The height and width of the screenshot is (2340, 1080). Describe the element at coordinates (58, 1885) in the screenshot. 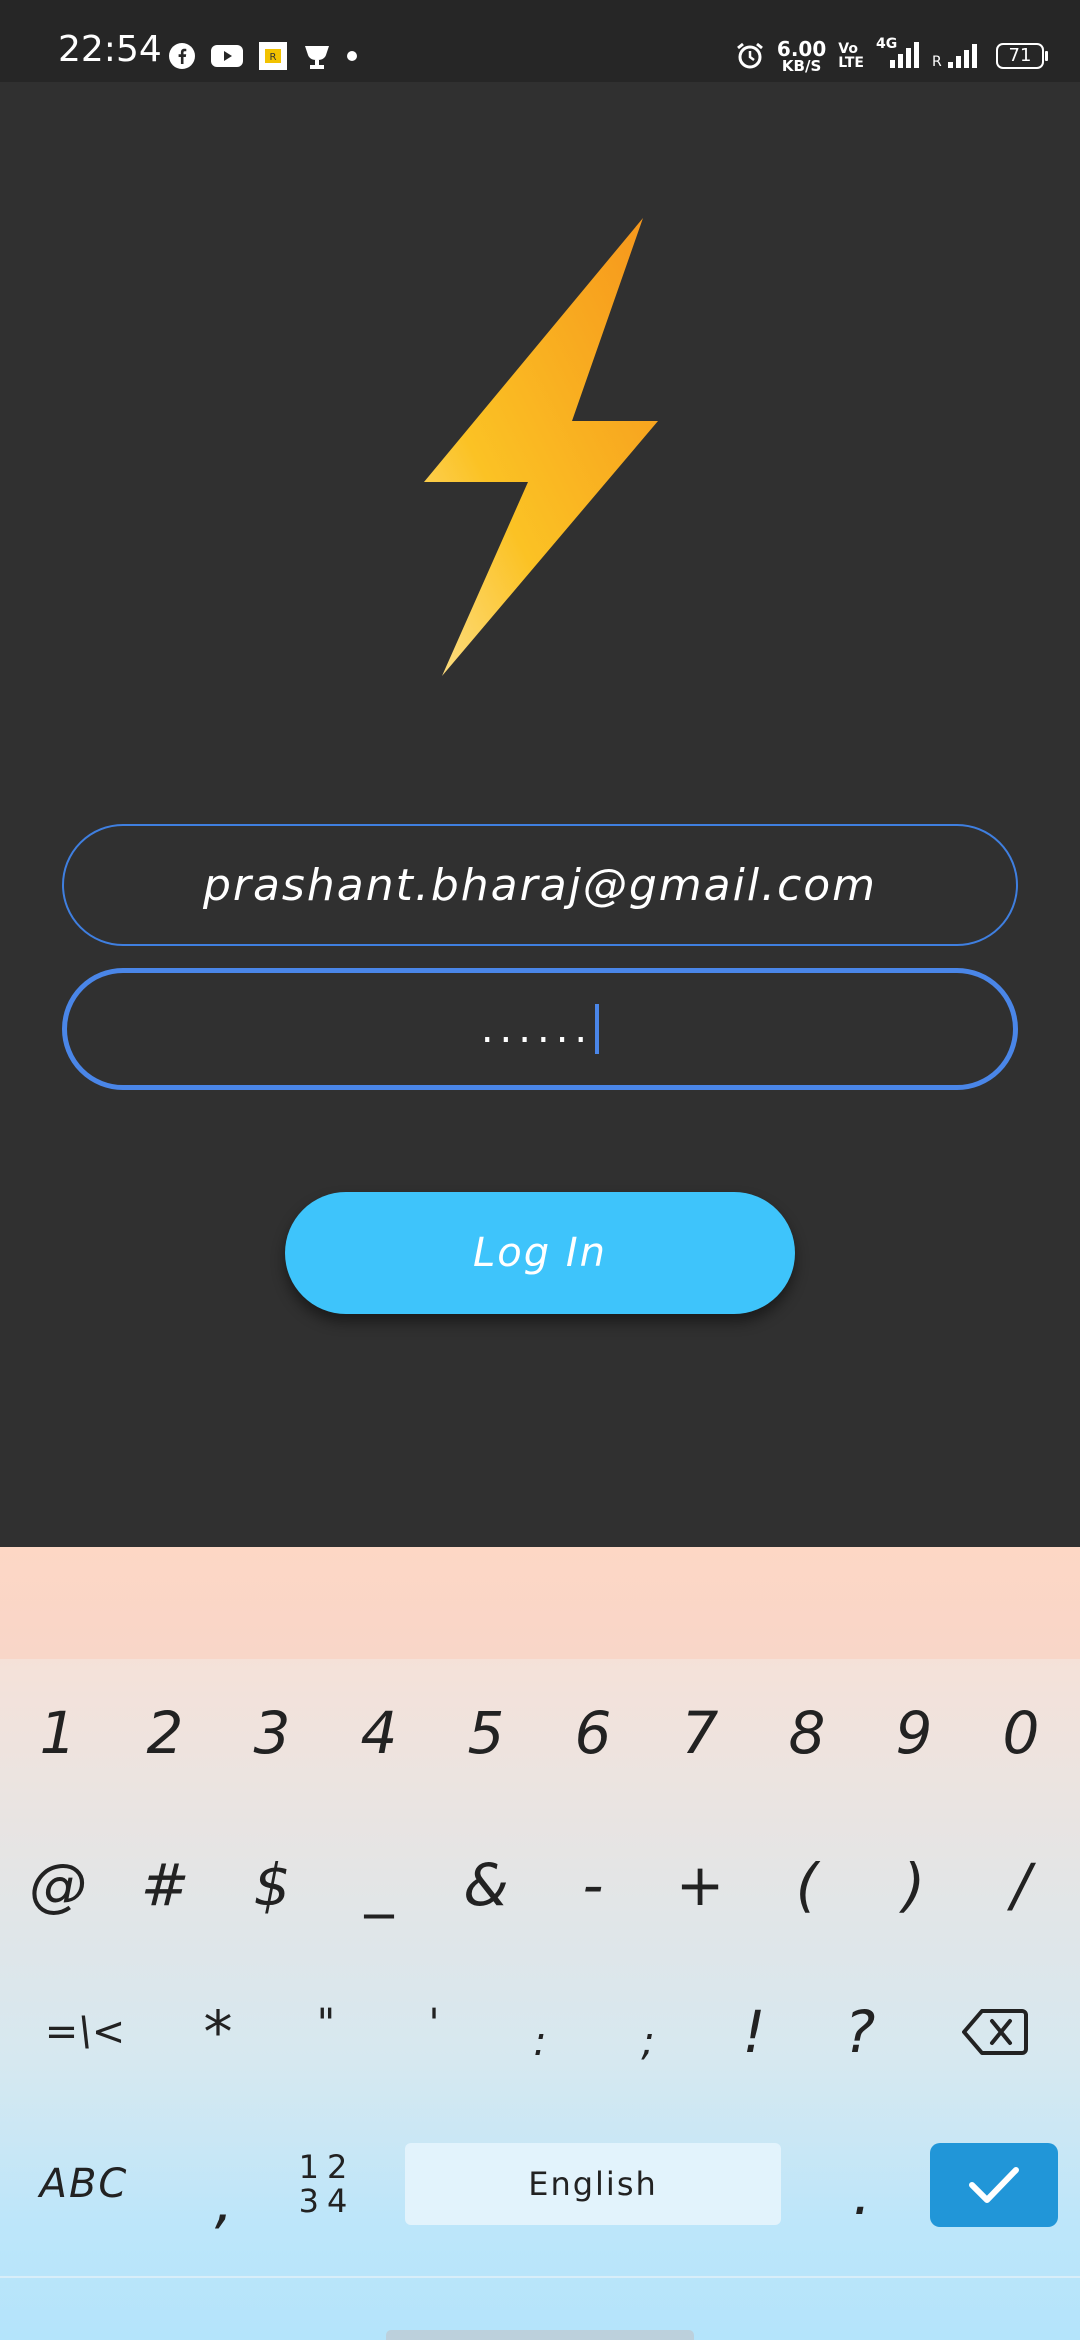

I see `key-at: @` at that location.